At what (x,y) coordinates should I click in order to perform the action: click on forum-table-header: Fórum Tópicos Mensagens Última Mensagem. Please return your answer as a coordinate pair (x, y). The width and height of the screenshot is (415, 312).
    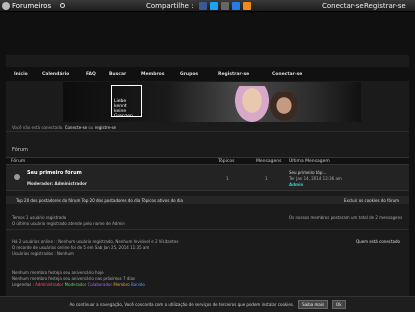
    Looking at the image, I should click on (207, 161).